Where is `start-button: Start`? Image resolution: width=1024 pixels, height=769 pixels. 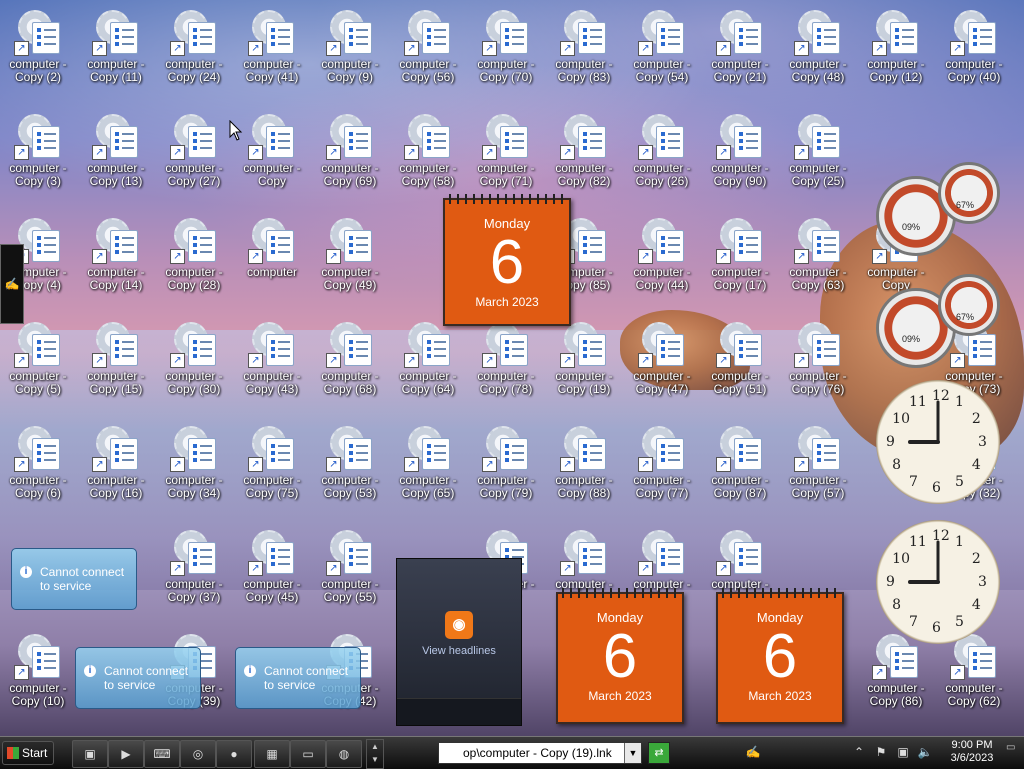 start-button: Start is located at coordinates (28, 753).